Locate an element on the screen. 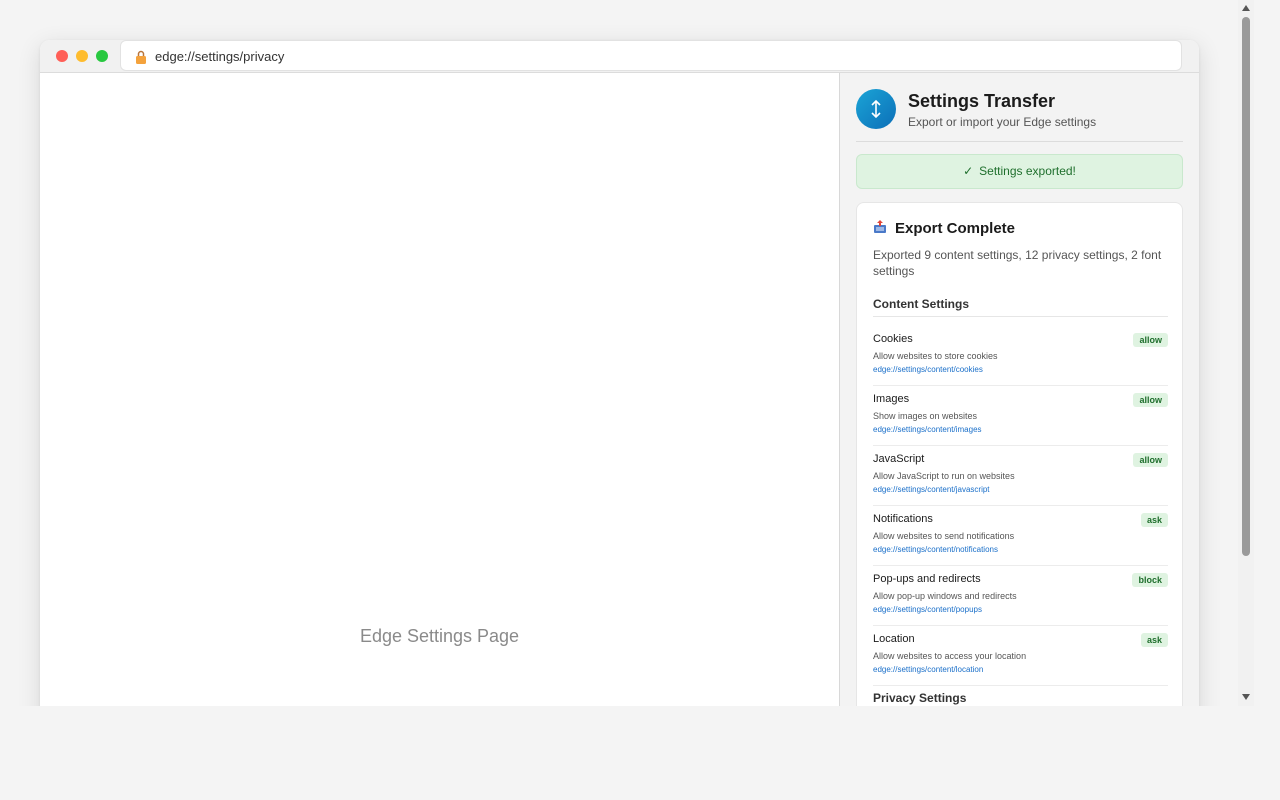  lock-icon is located at coordinates (141, 57).